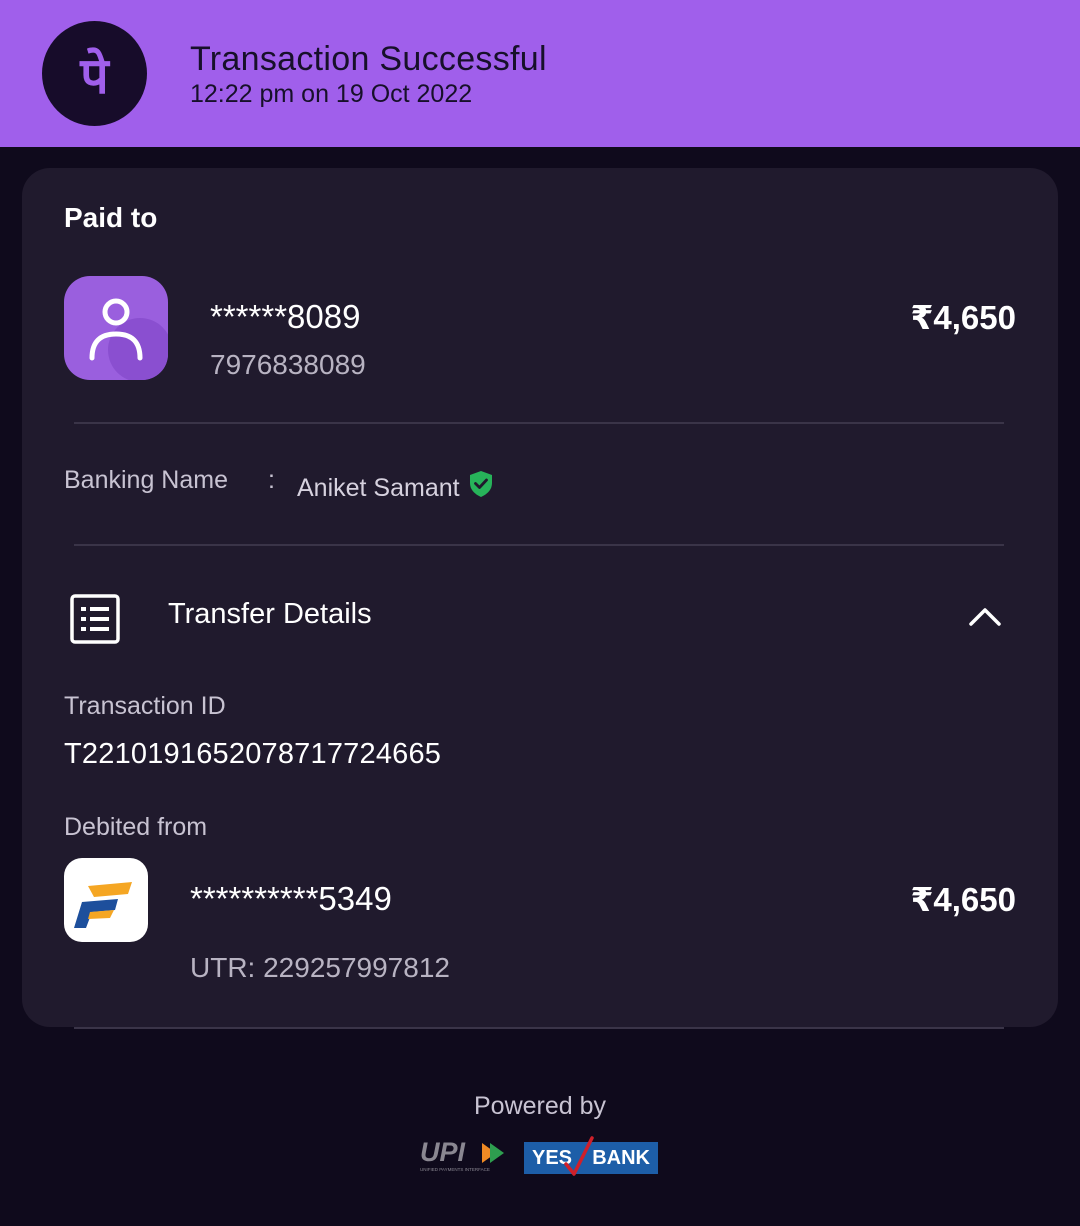 Image resolution: width=1080 pixels, height=1226 pixels. I want to click on payee-phone: 7976838089, so click(288, 364).